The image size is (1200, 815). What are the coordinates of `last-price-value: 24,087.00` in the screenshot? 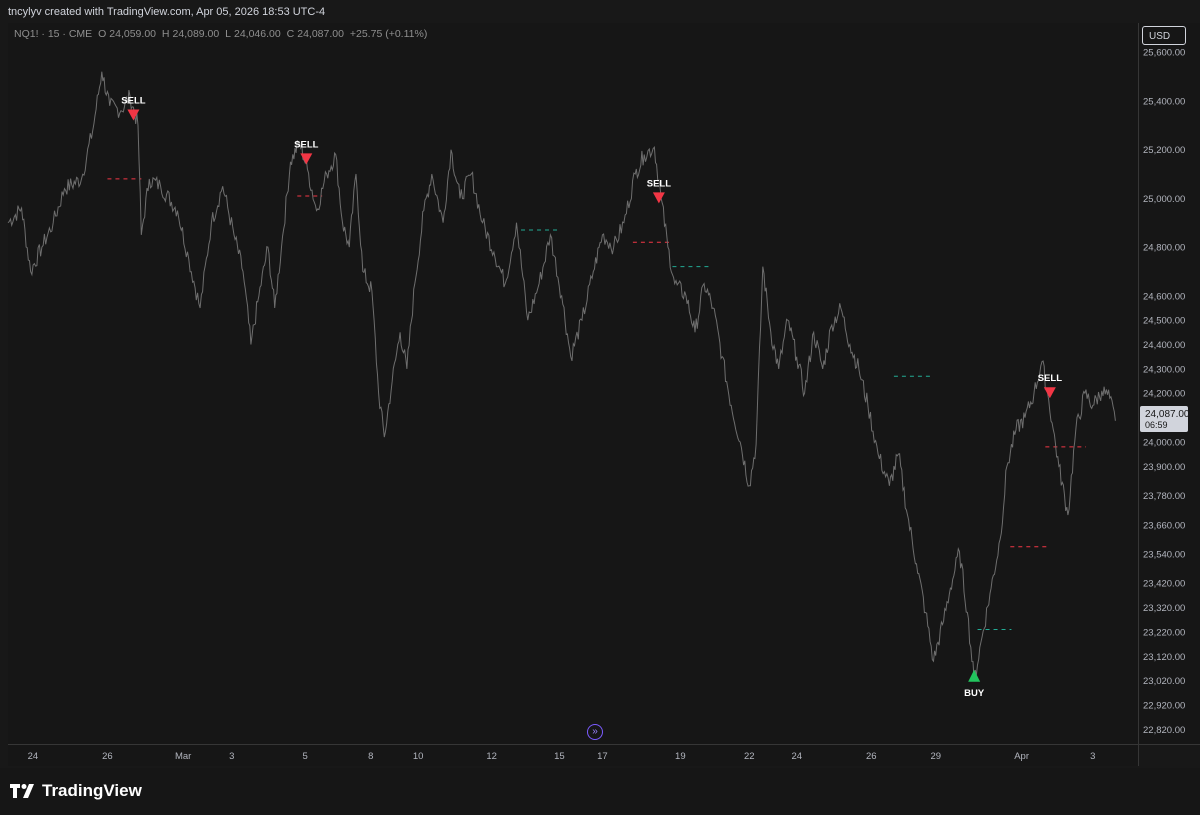 It's located at (1167, 414).